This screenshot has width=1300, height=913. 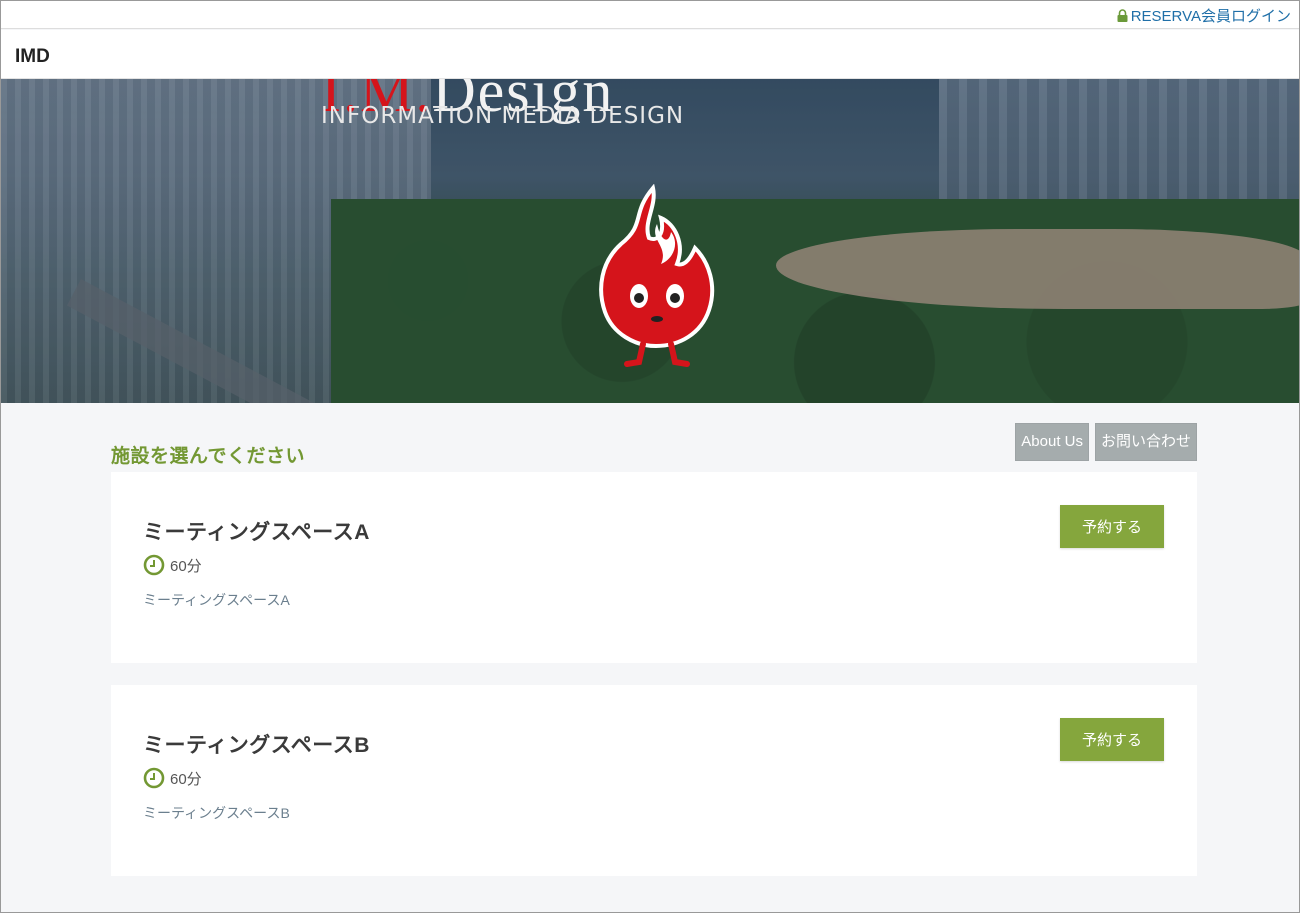 I want to click on site-brand: IMD, so click(x=32, y=57).